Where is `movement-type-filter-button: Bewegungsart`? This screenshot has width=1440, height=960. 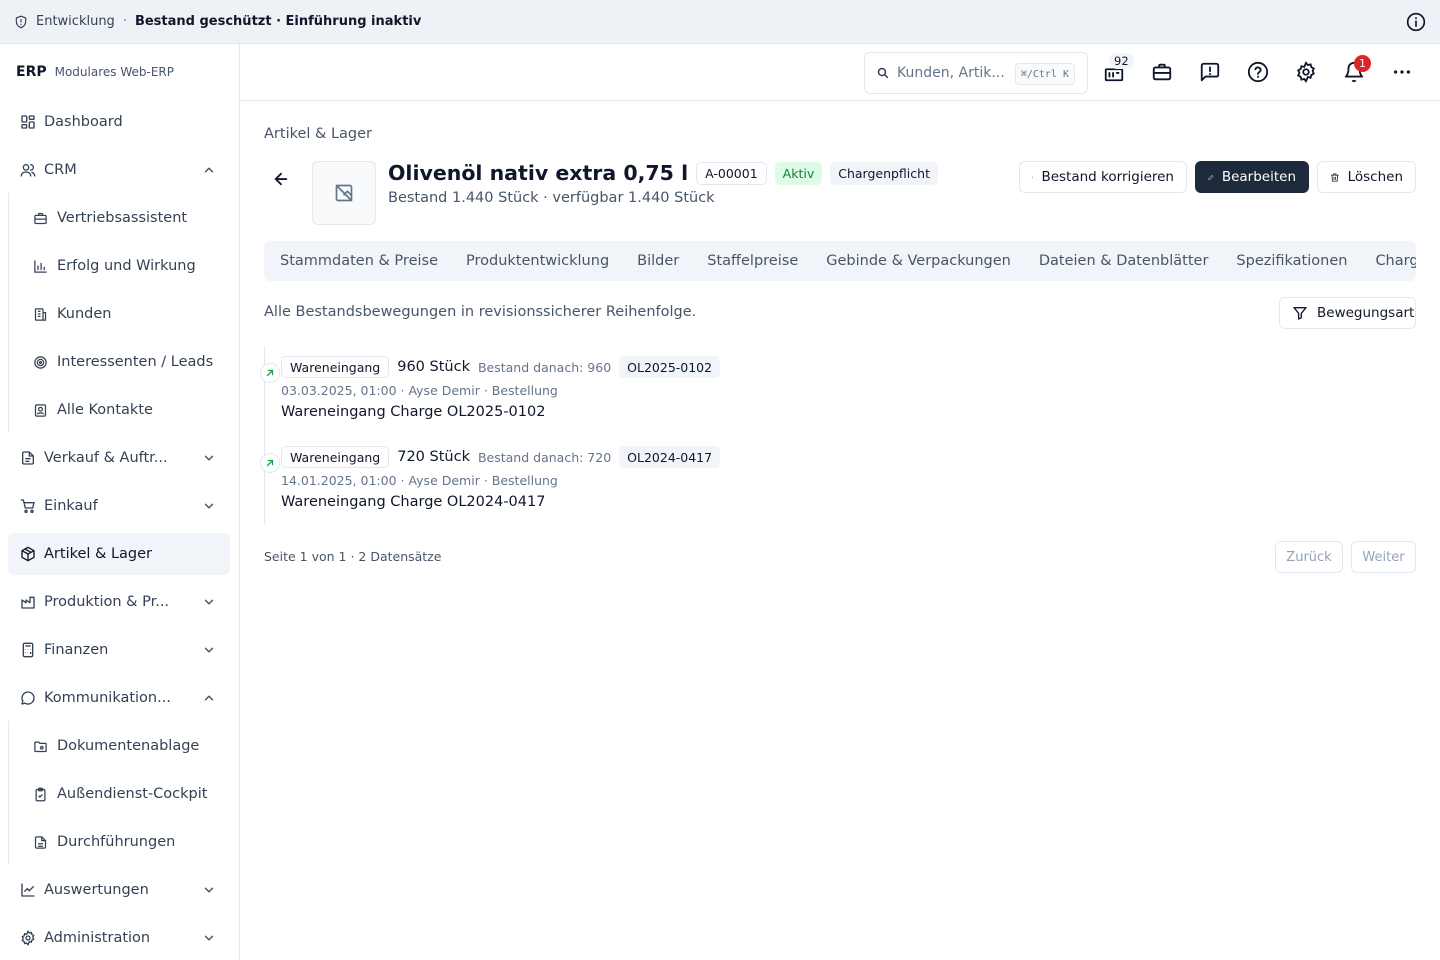
movement-type-filter-button: Bewegungsart is located at coordinates (1347, 313).